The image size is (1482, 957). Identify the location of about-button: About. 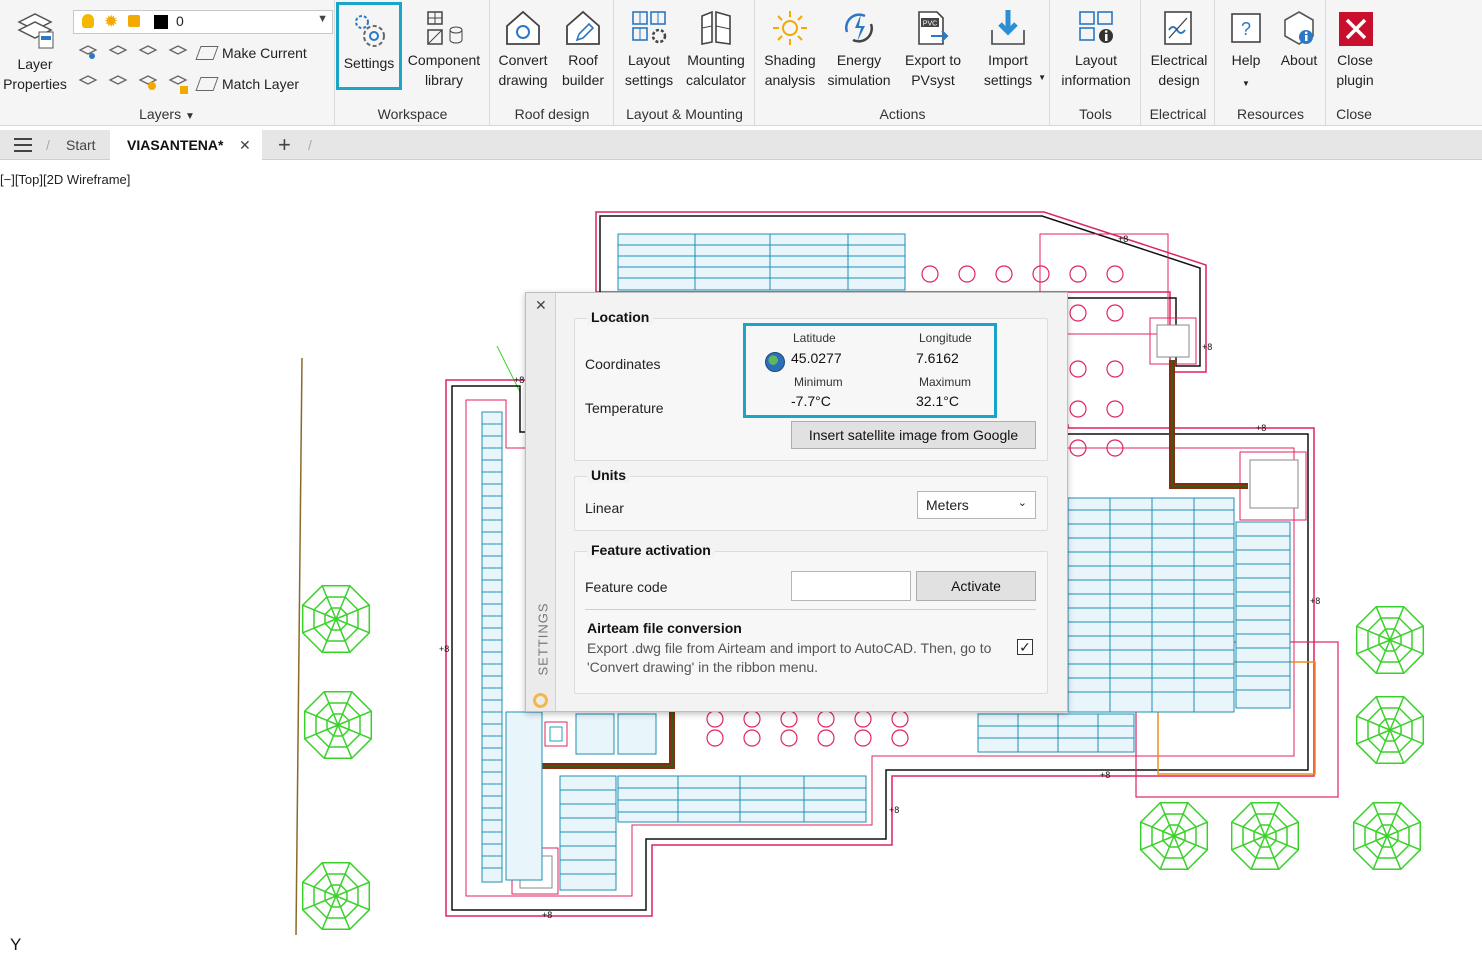
(1299, 36).